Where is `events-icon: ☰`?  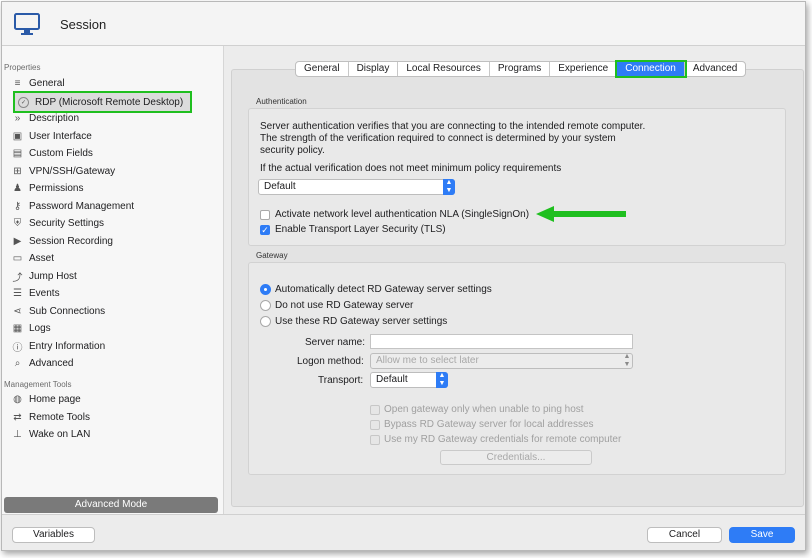 events-icon: ☰ is located at coordinates (17, 293).